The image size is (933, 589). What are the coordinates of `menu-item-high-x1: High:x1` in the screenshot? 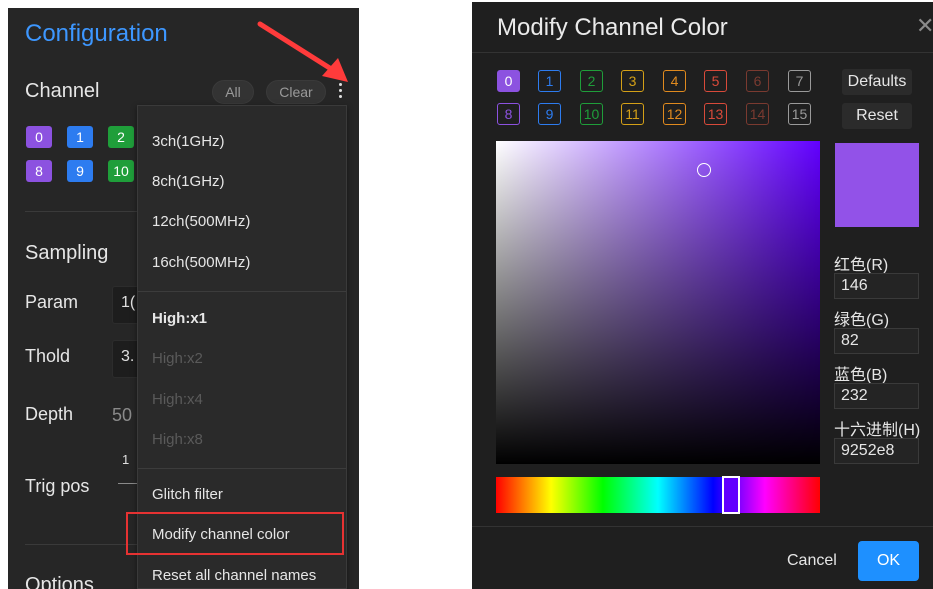 It's located at (179, 318).